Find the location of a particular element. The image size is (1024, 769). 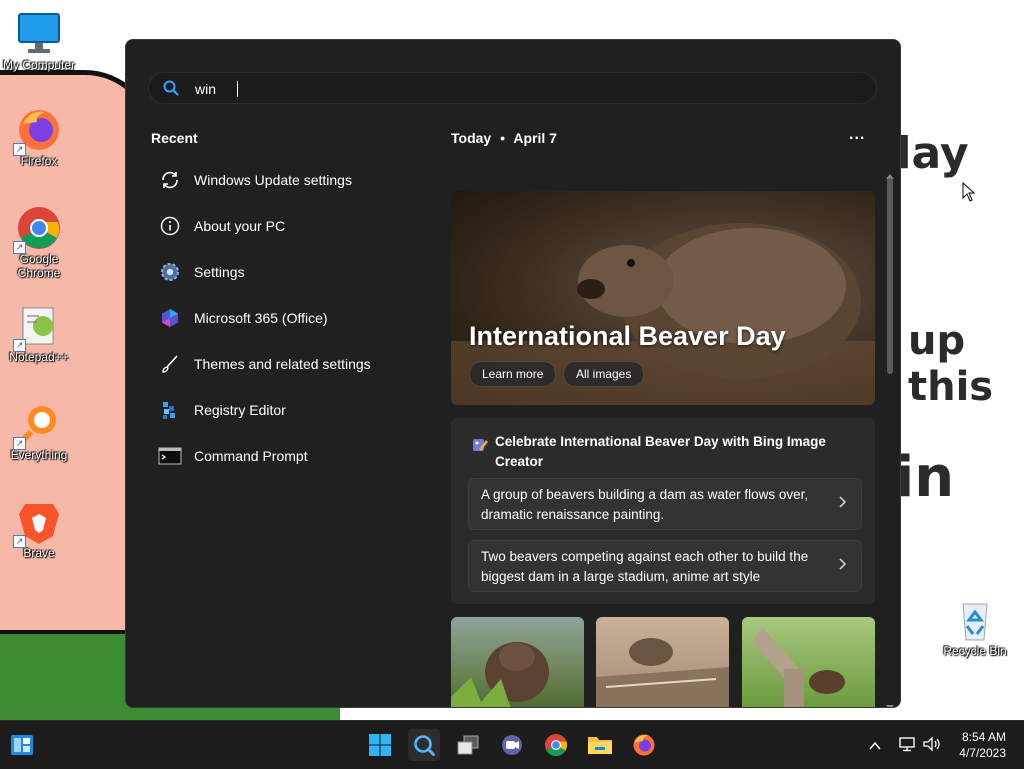

clock-date: 4/7/2023 is located at coordinates (982, 753).